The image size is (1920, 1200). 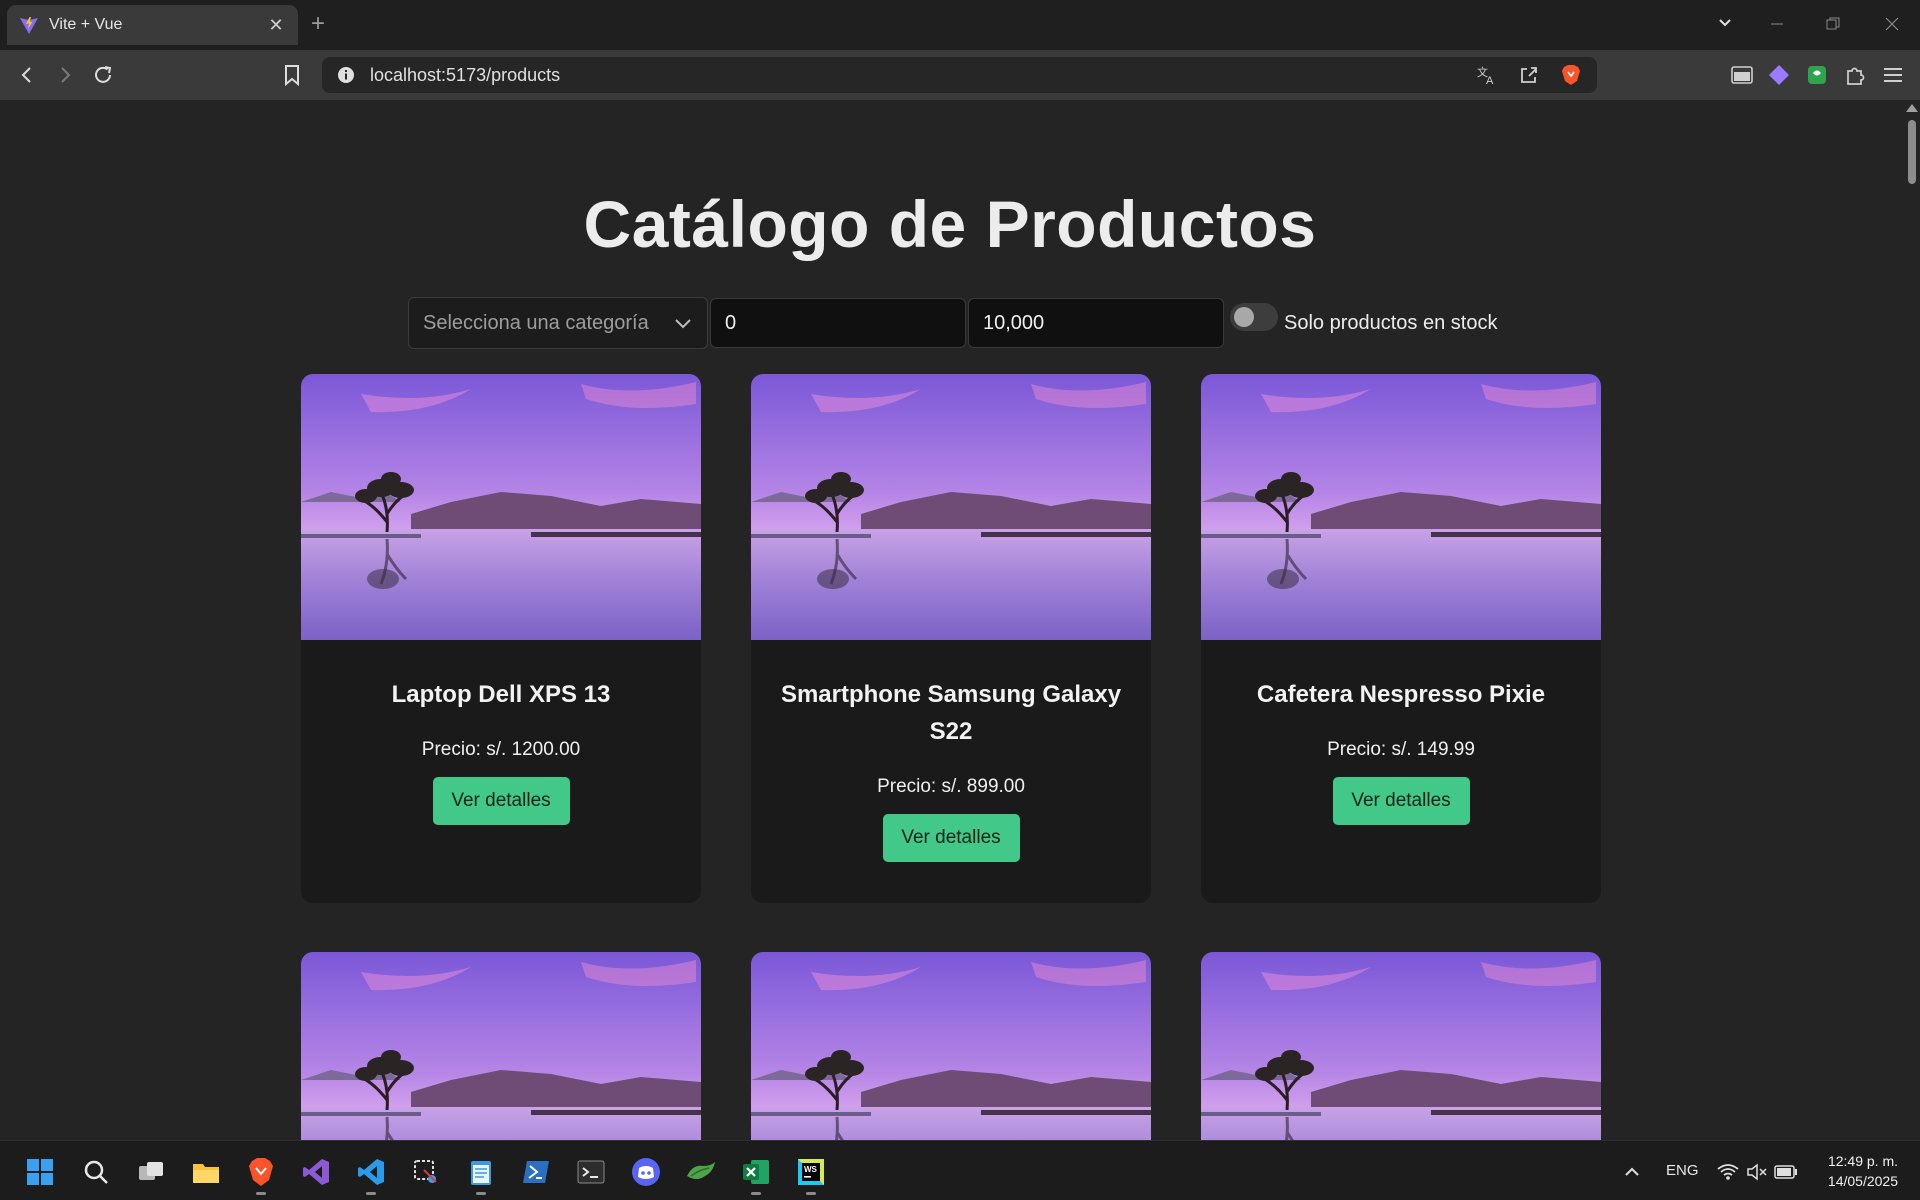 What do you see at coordinates (1682, 1170) in the screenshot?
I see `language-indicator: ENG` at bounding box center [1682, 1170].